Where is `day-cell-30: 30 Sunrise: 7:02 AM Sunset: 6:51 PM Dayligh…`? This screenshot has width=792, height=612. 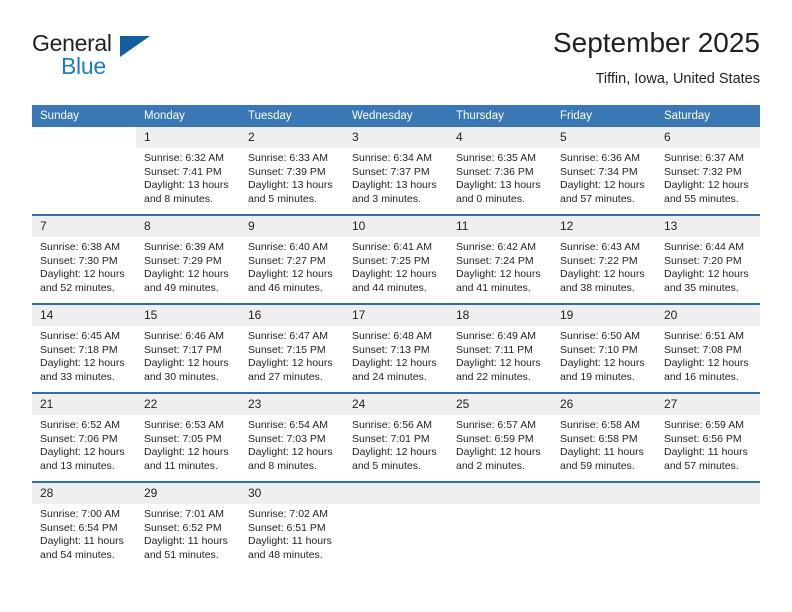 day-cell-30: 30 Sunrise: 7:02 AM Sunset: 6:51 PM Dayligh… is located at coordinates (292, 525).